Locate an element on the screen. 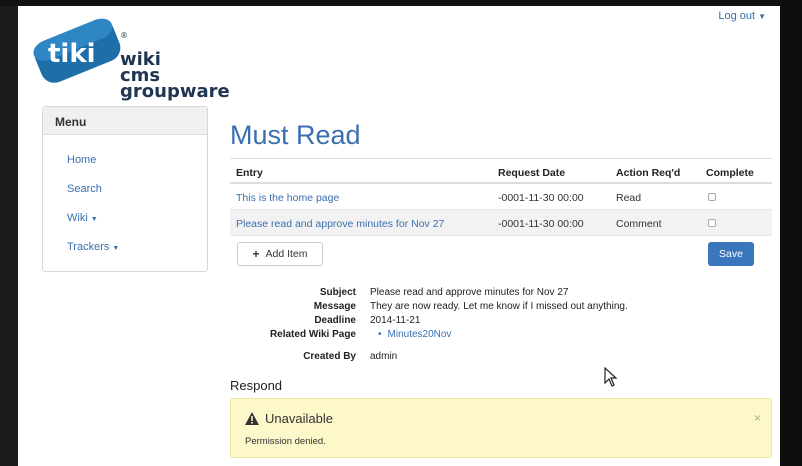 This screenshot has width=802, height=466. warning-icon is located at coordinates (252, 418).